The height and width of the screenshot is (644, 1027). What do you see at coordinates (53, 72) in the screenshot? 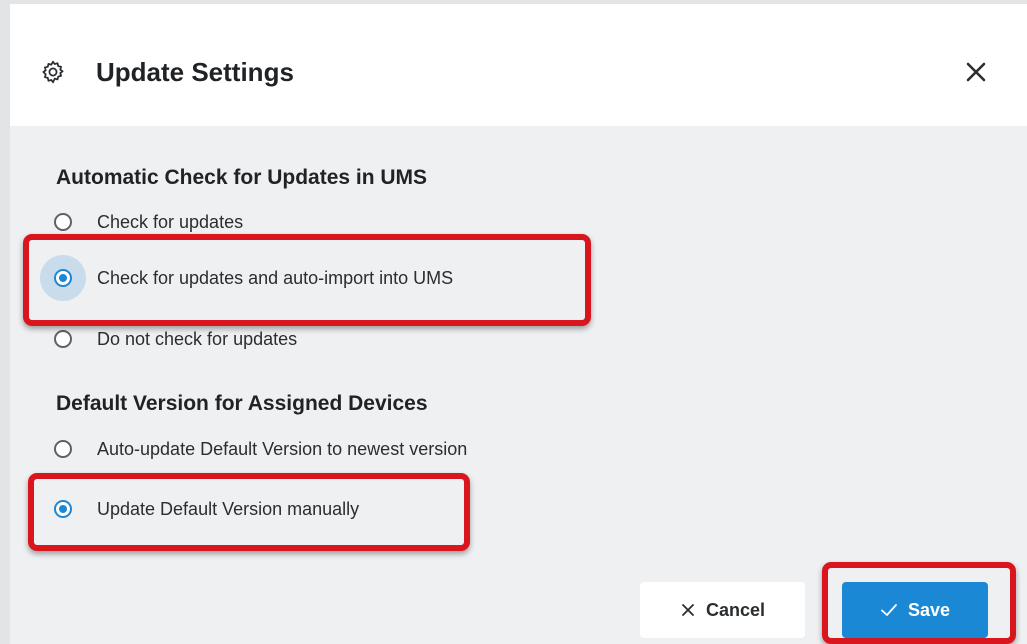
I see `gear-icon` at bounding box center [53, 72].